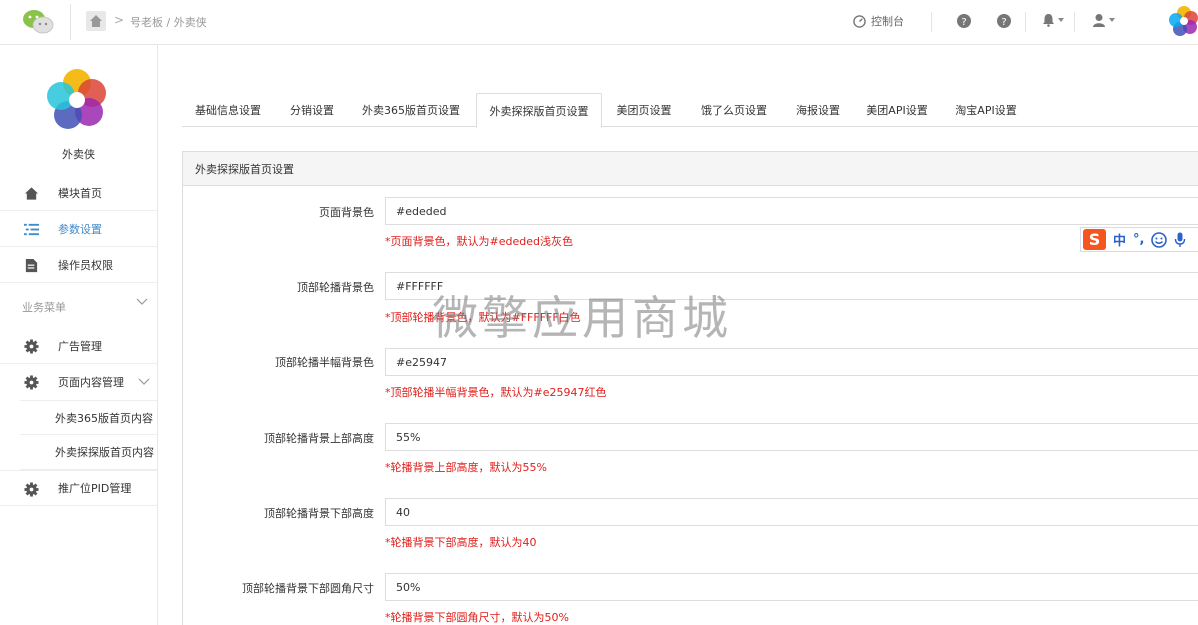  I want to click on sidebar-item-label: 广告管理, so click(80, 346).